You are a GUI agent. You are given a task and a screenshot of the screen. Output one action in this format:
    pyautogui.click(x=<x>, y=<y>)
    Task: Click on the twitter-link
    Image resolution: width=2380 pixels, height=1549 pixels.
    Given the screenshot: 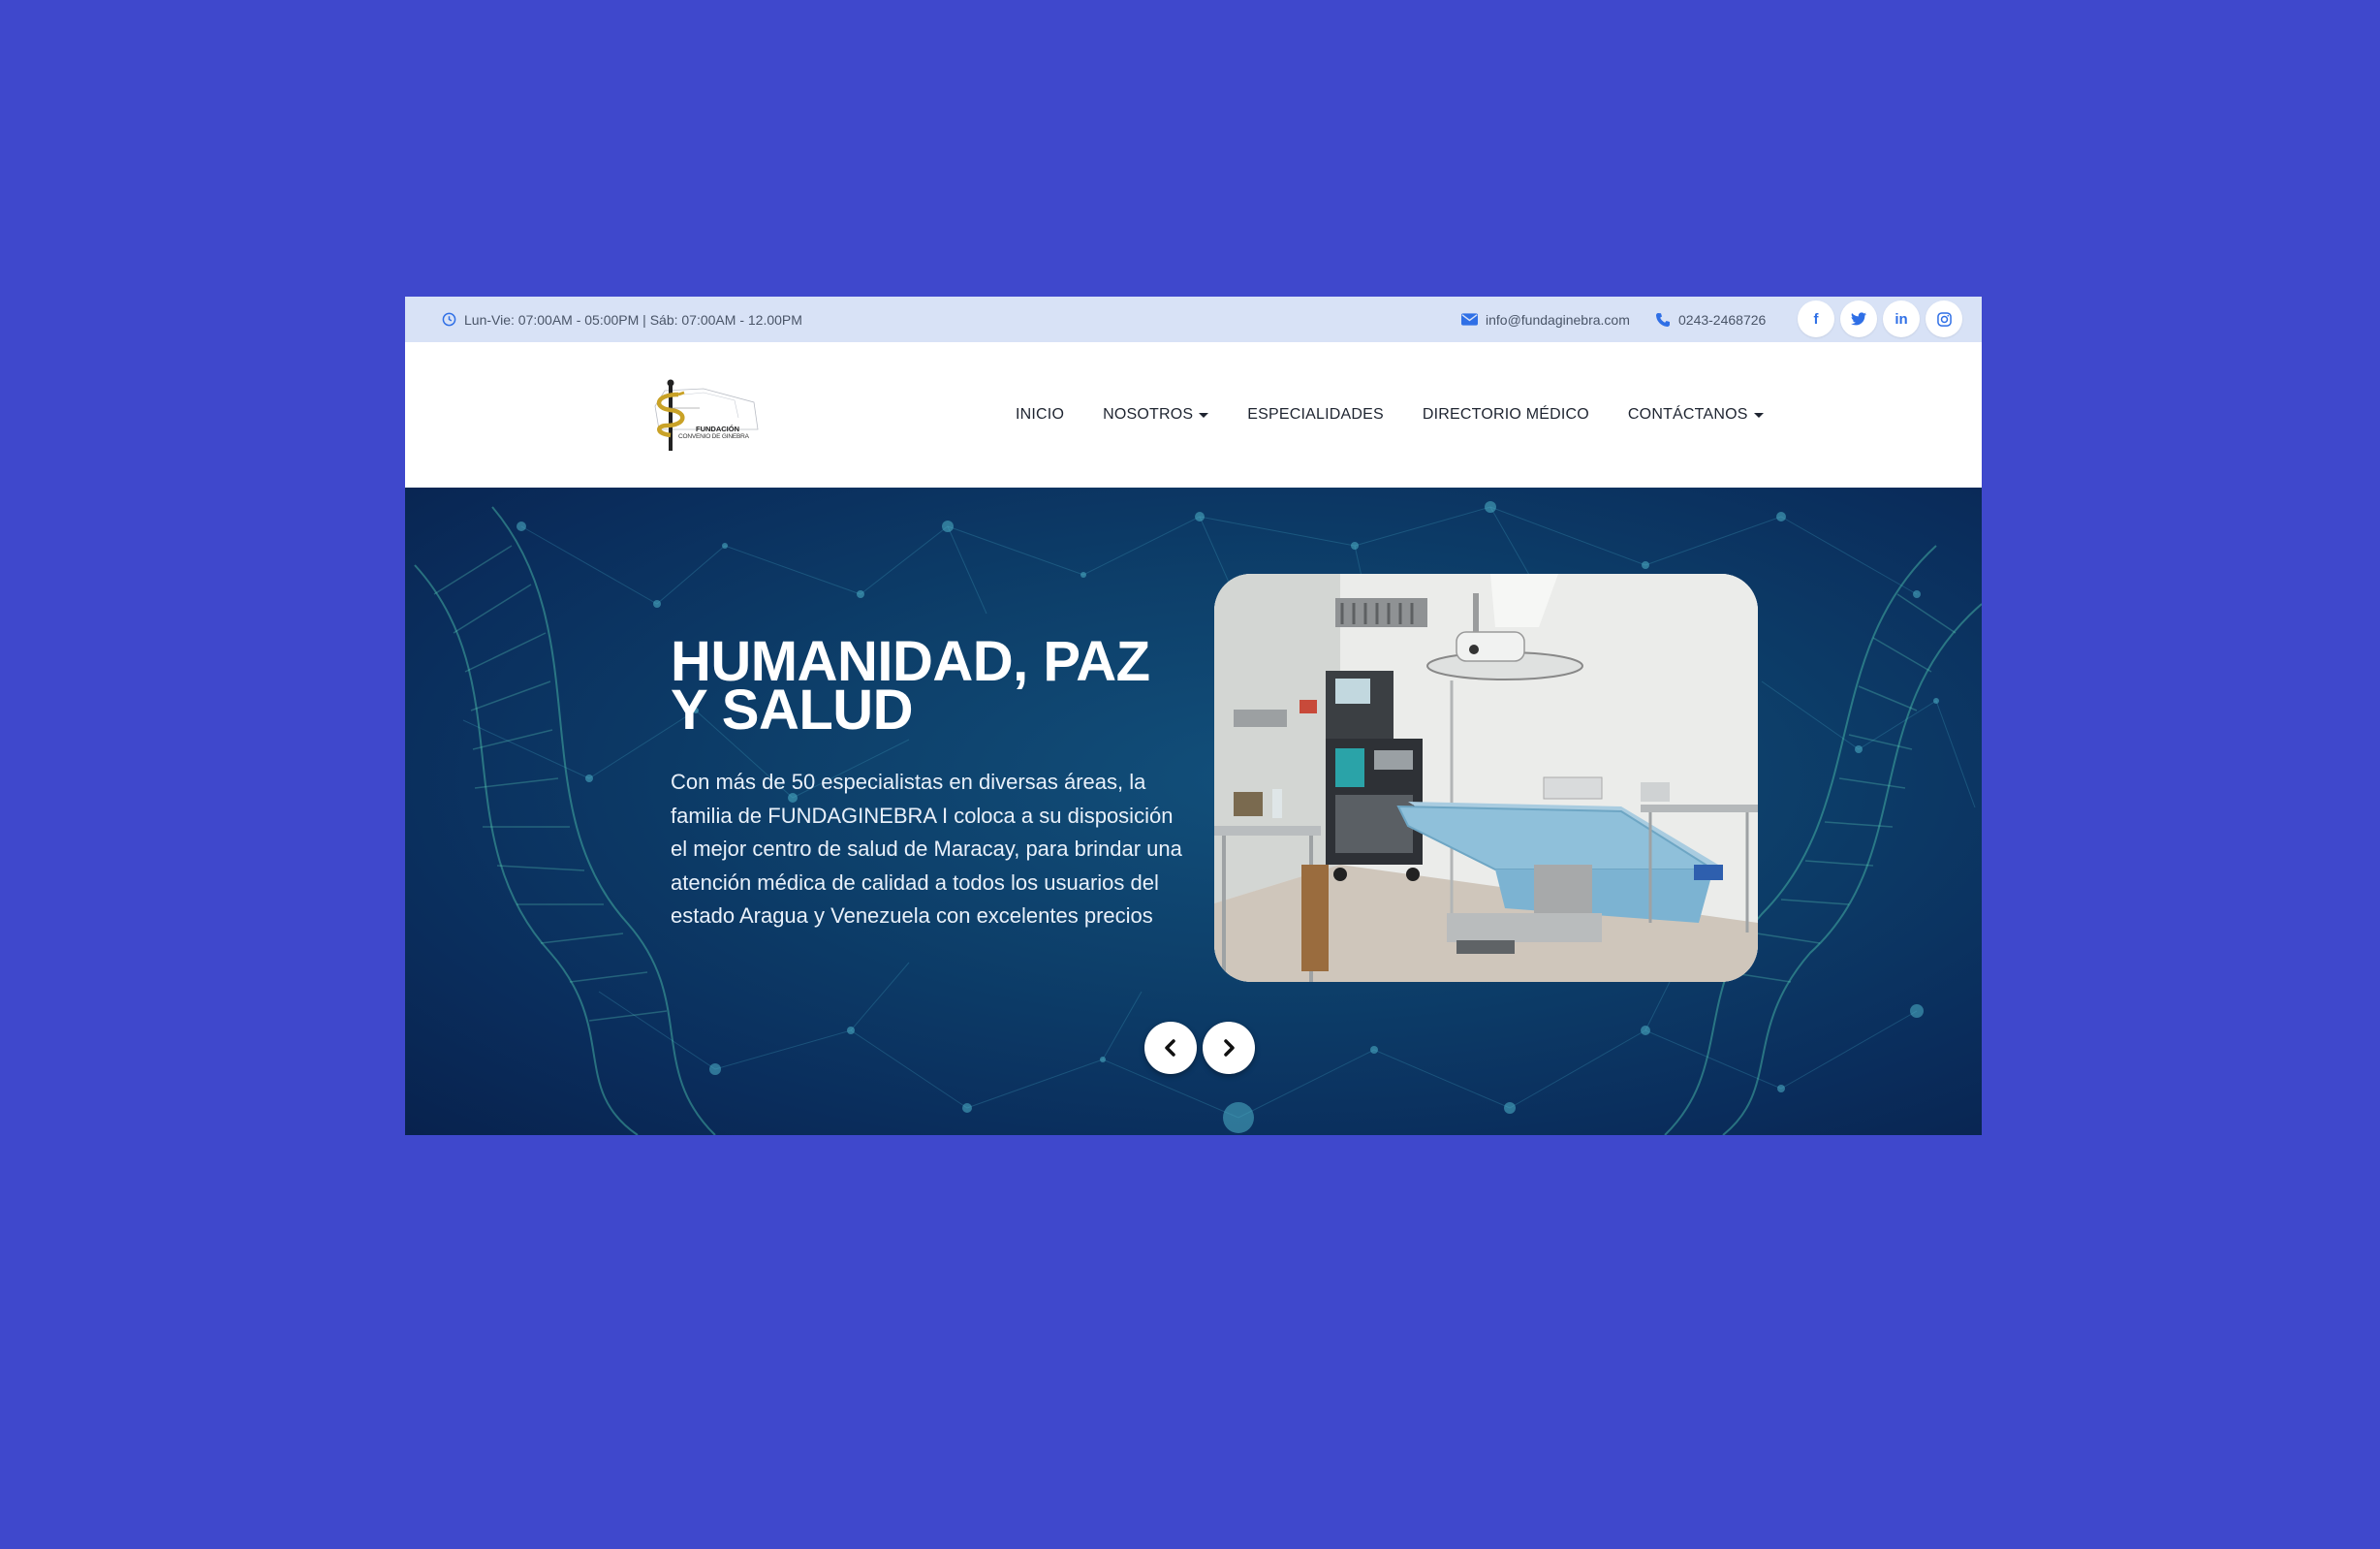 What is the action you would take?
    pyautogui.click(x=1858, y=318)
    